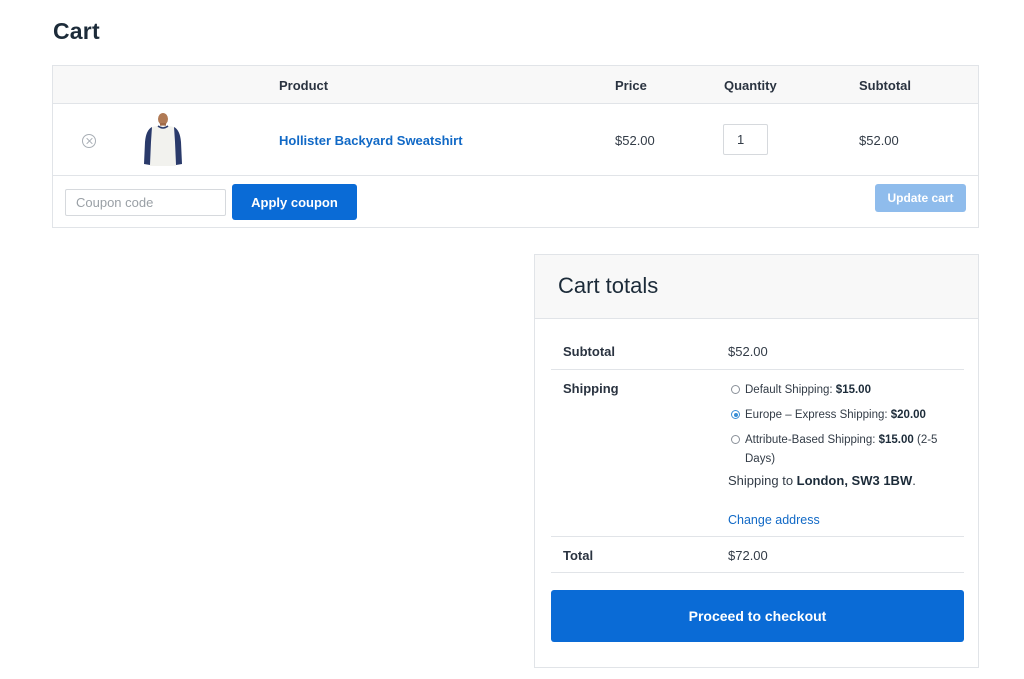  What do you see at coordinates (885, 85) in the screenshot?
I see `header-subtotal: Subtotal` at bounding box center [885, 85].